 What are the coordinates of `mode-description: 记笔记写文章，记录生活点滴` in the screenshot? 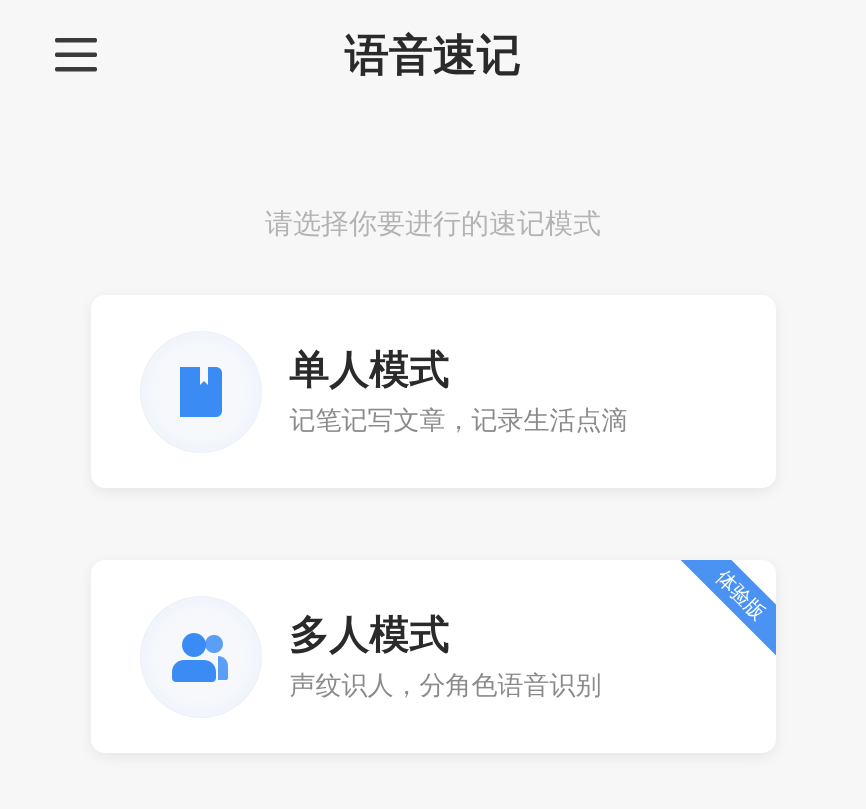 It's located at (459, 421).